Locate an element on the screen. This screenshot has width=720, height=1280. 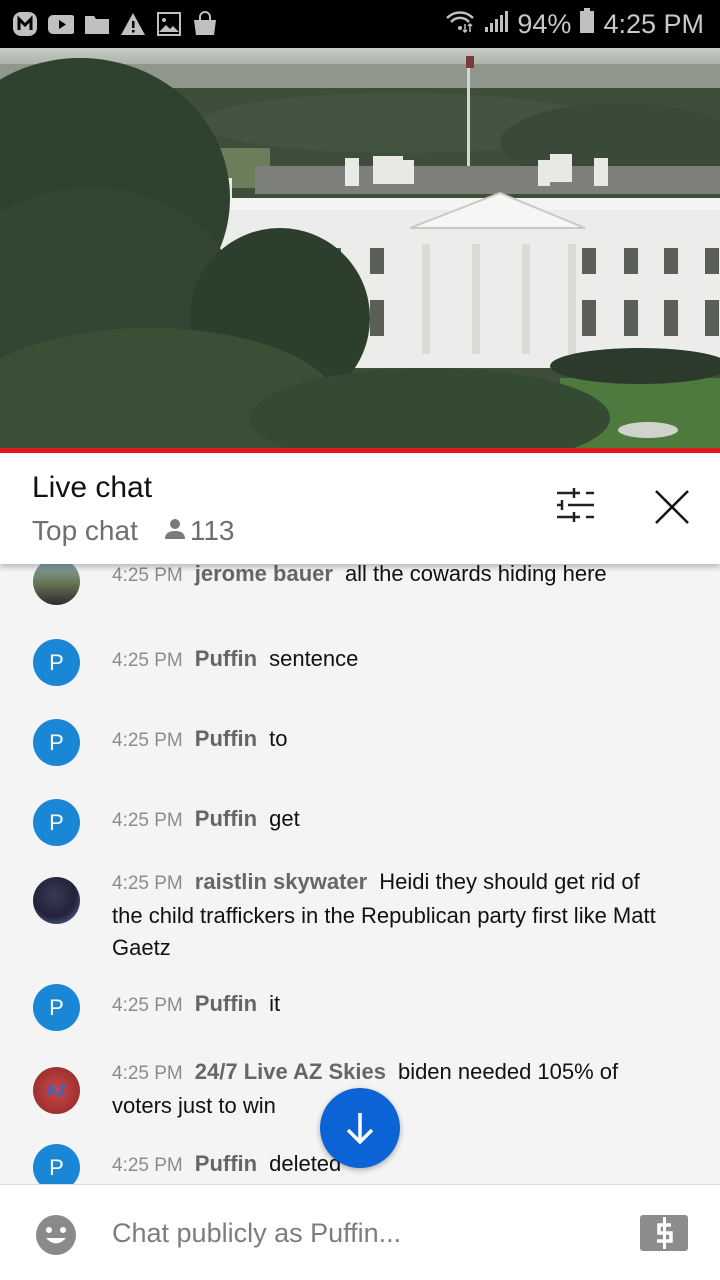
chat-input-bar is located at coordinates (360, 1232).